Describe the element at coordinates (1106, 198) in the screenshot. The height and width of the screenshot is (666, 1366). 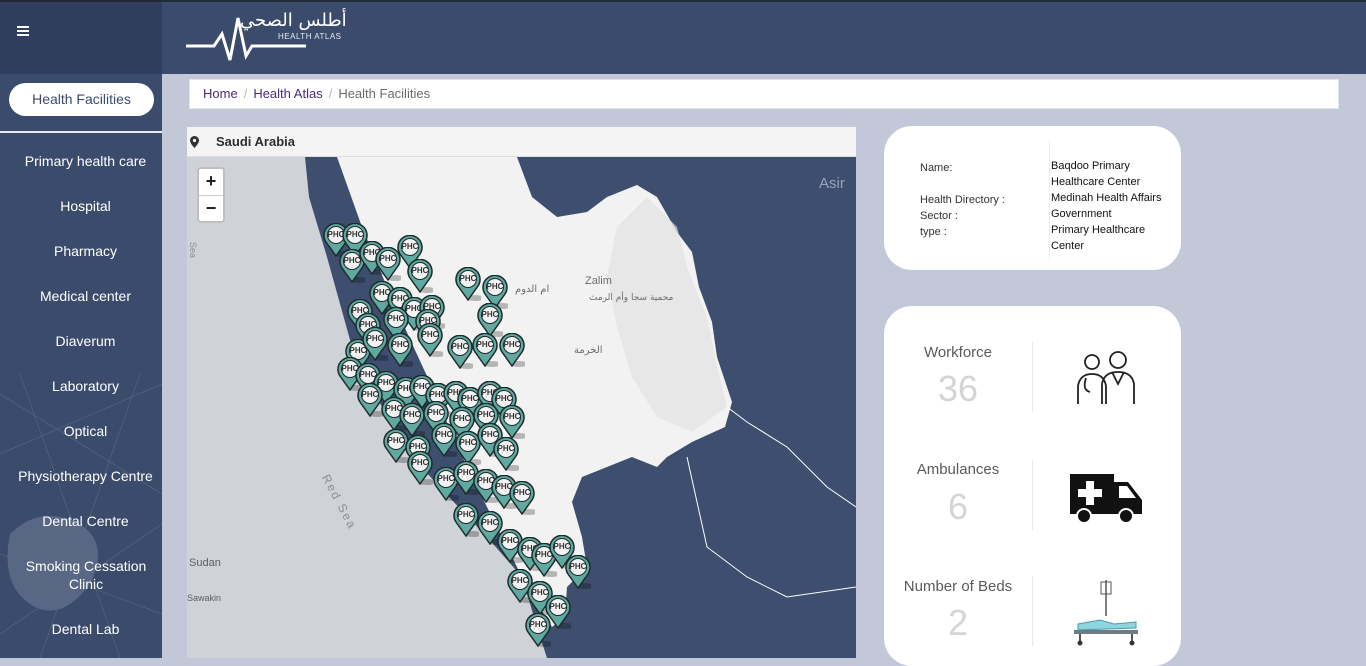
I see `facility-directory-value: Medinah Health Affairs` at that location.